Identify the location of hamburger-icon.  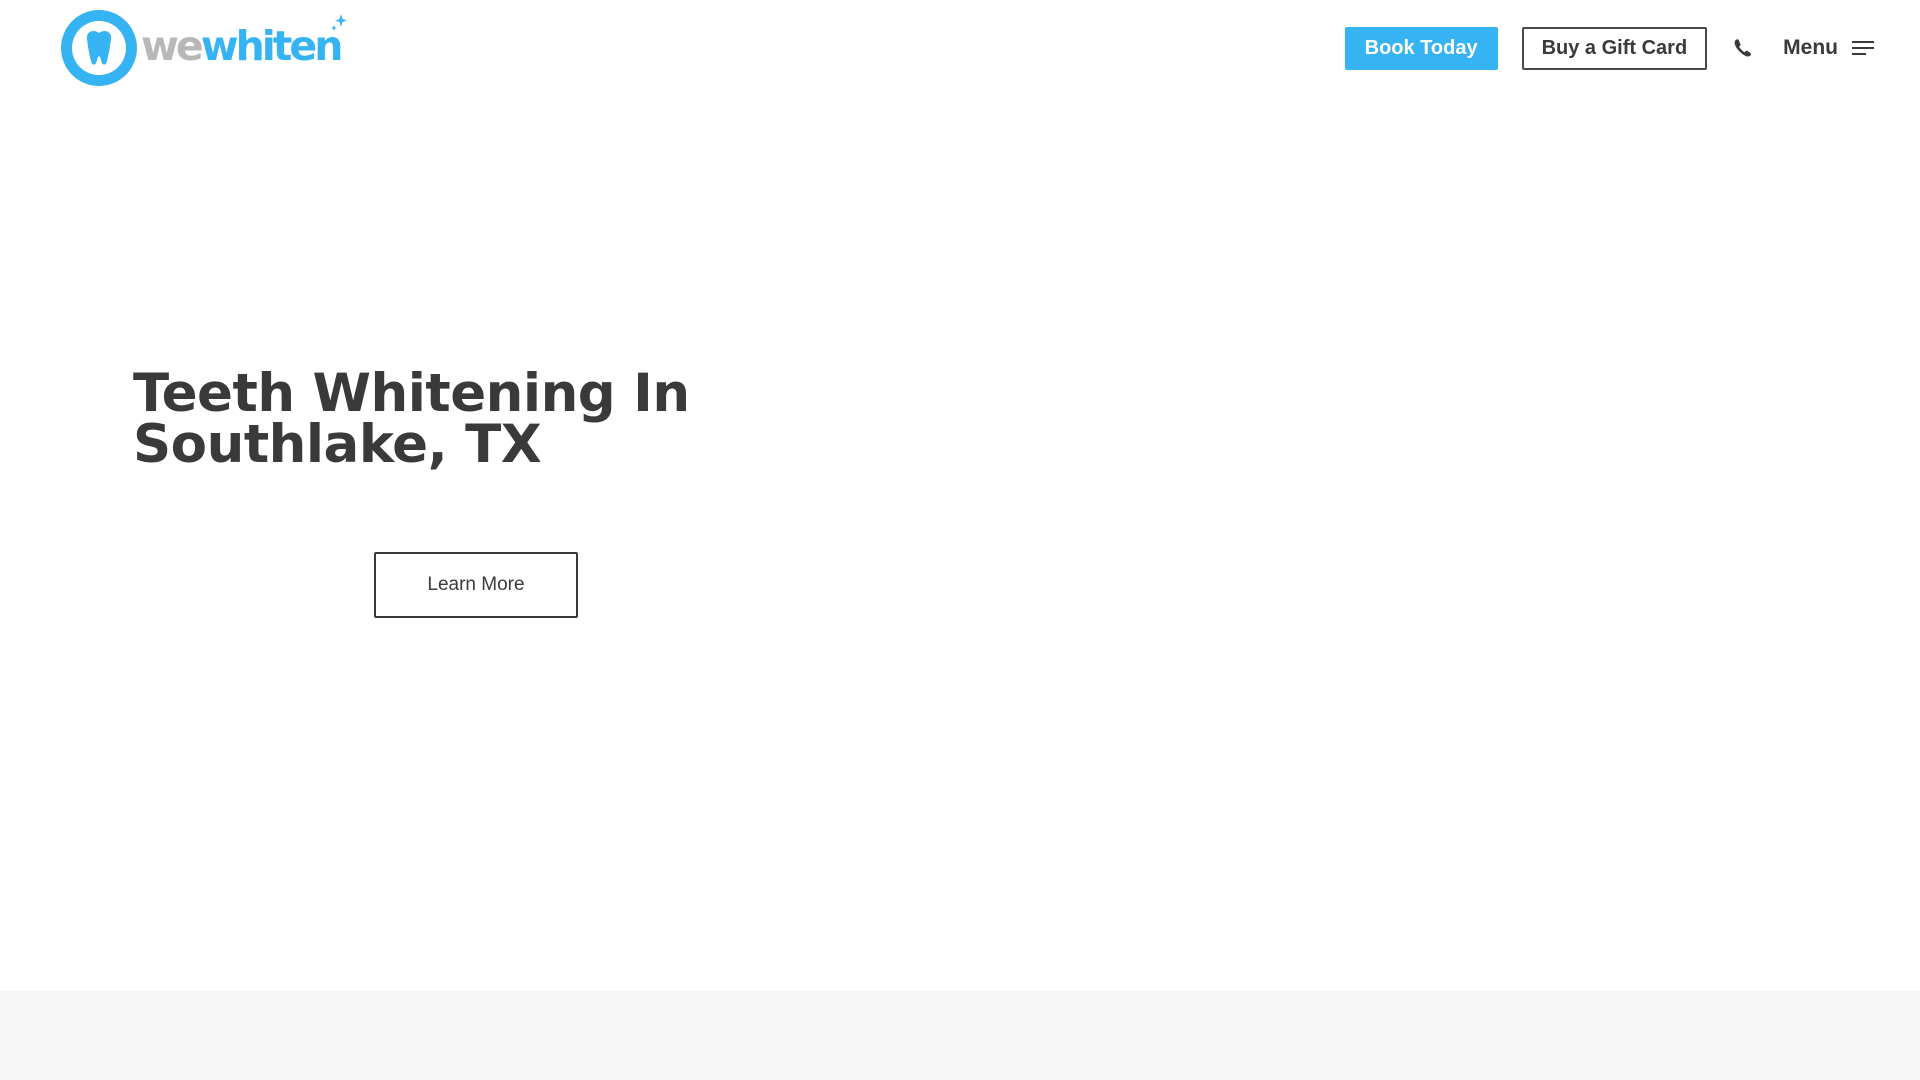
(1863, 48).